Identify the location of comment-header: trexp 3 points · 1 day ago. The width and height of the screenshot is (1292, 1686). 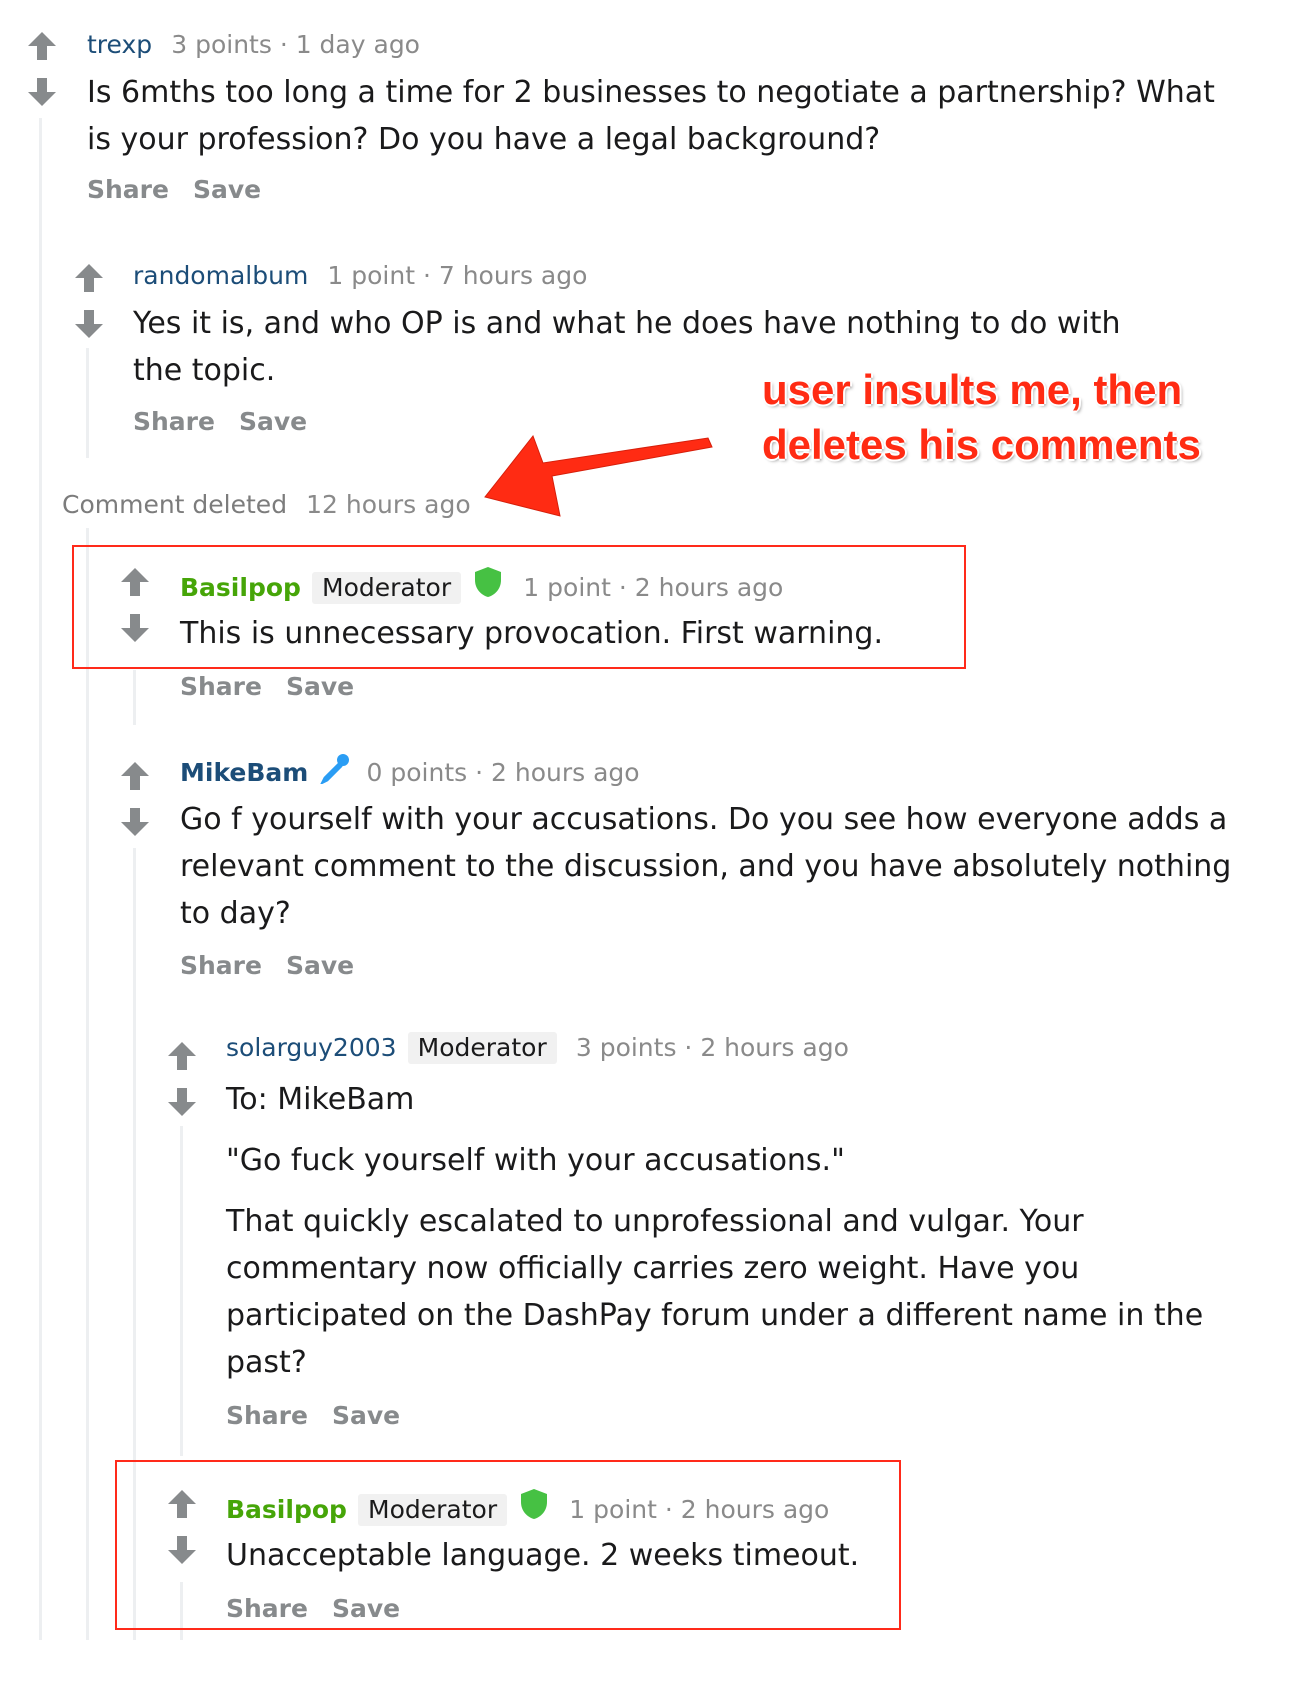
(253, 44).